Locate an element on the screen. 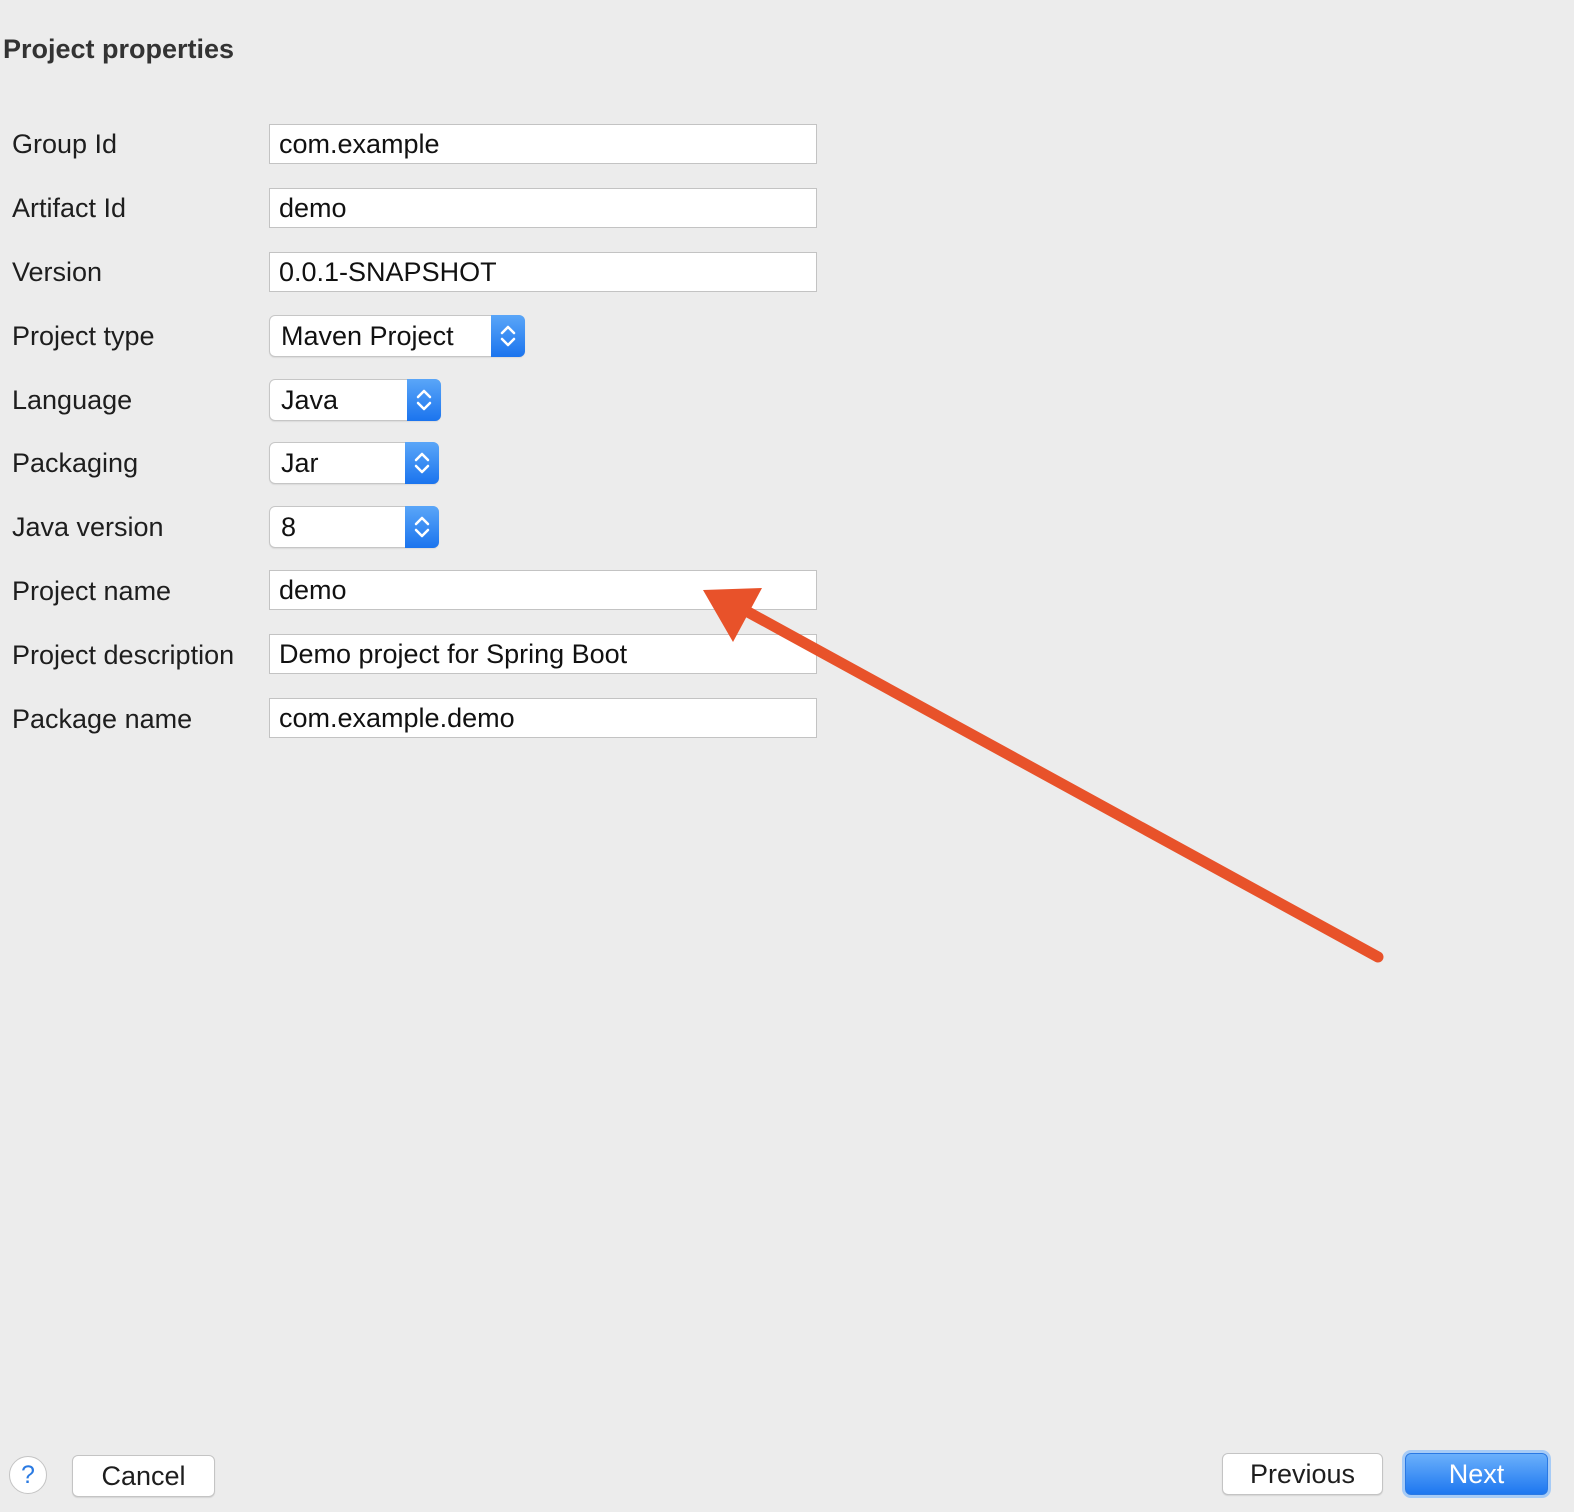  group-id-field is located at coordinates (543, 144).